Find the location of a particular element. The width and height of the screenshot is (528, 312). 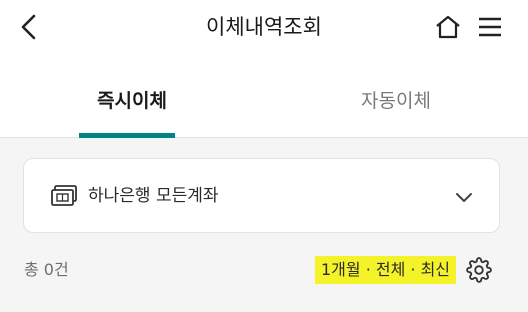

total-count: 총 0건 is located at coordinates (46, 269).